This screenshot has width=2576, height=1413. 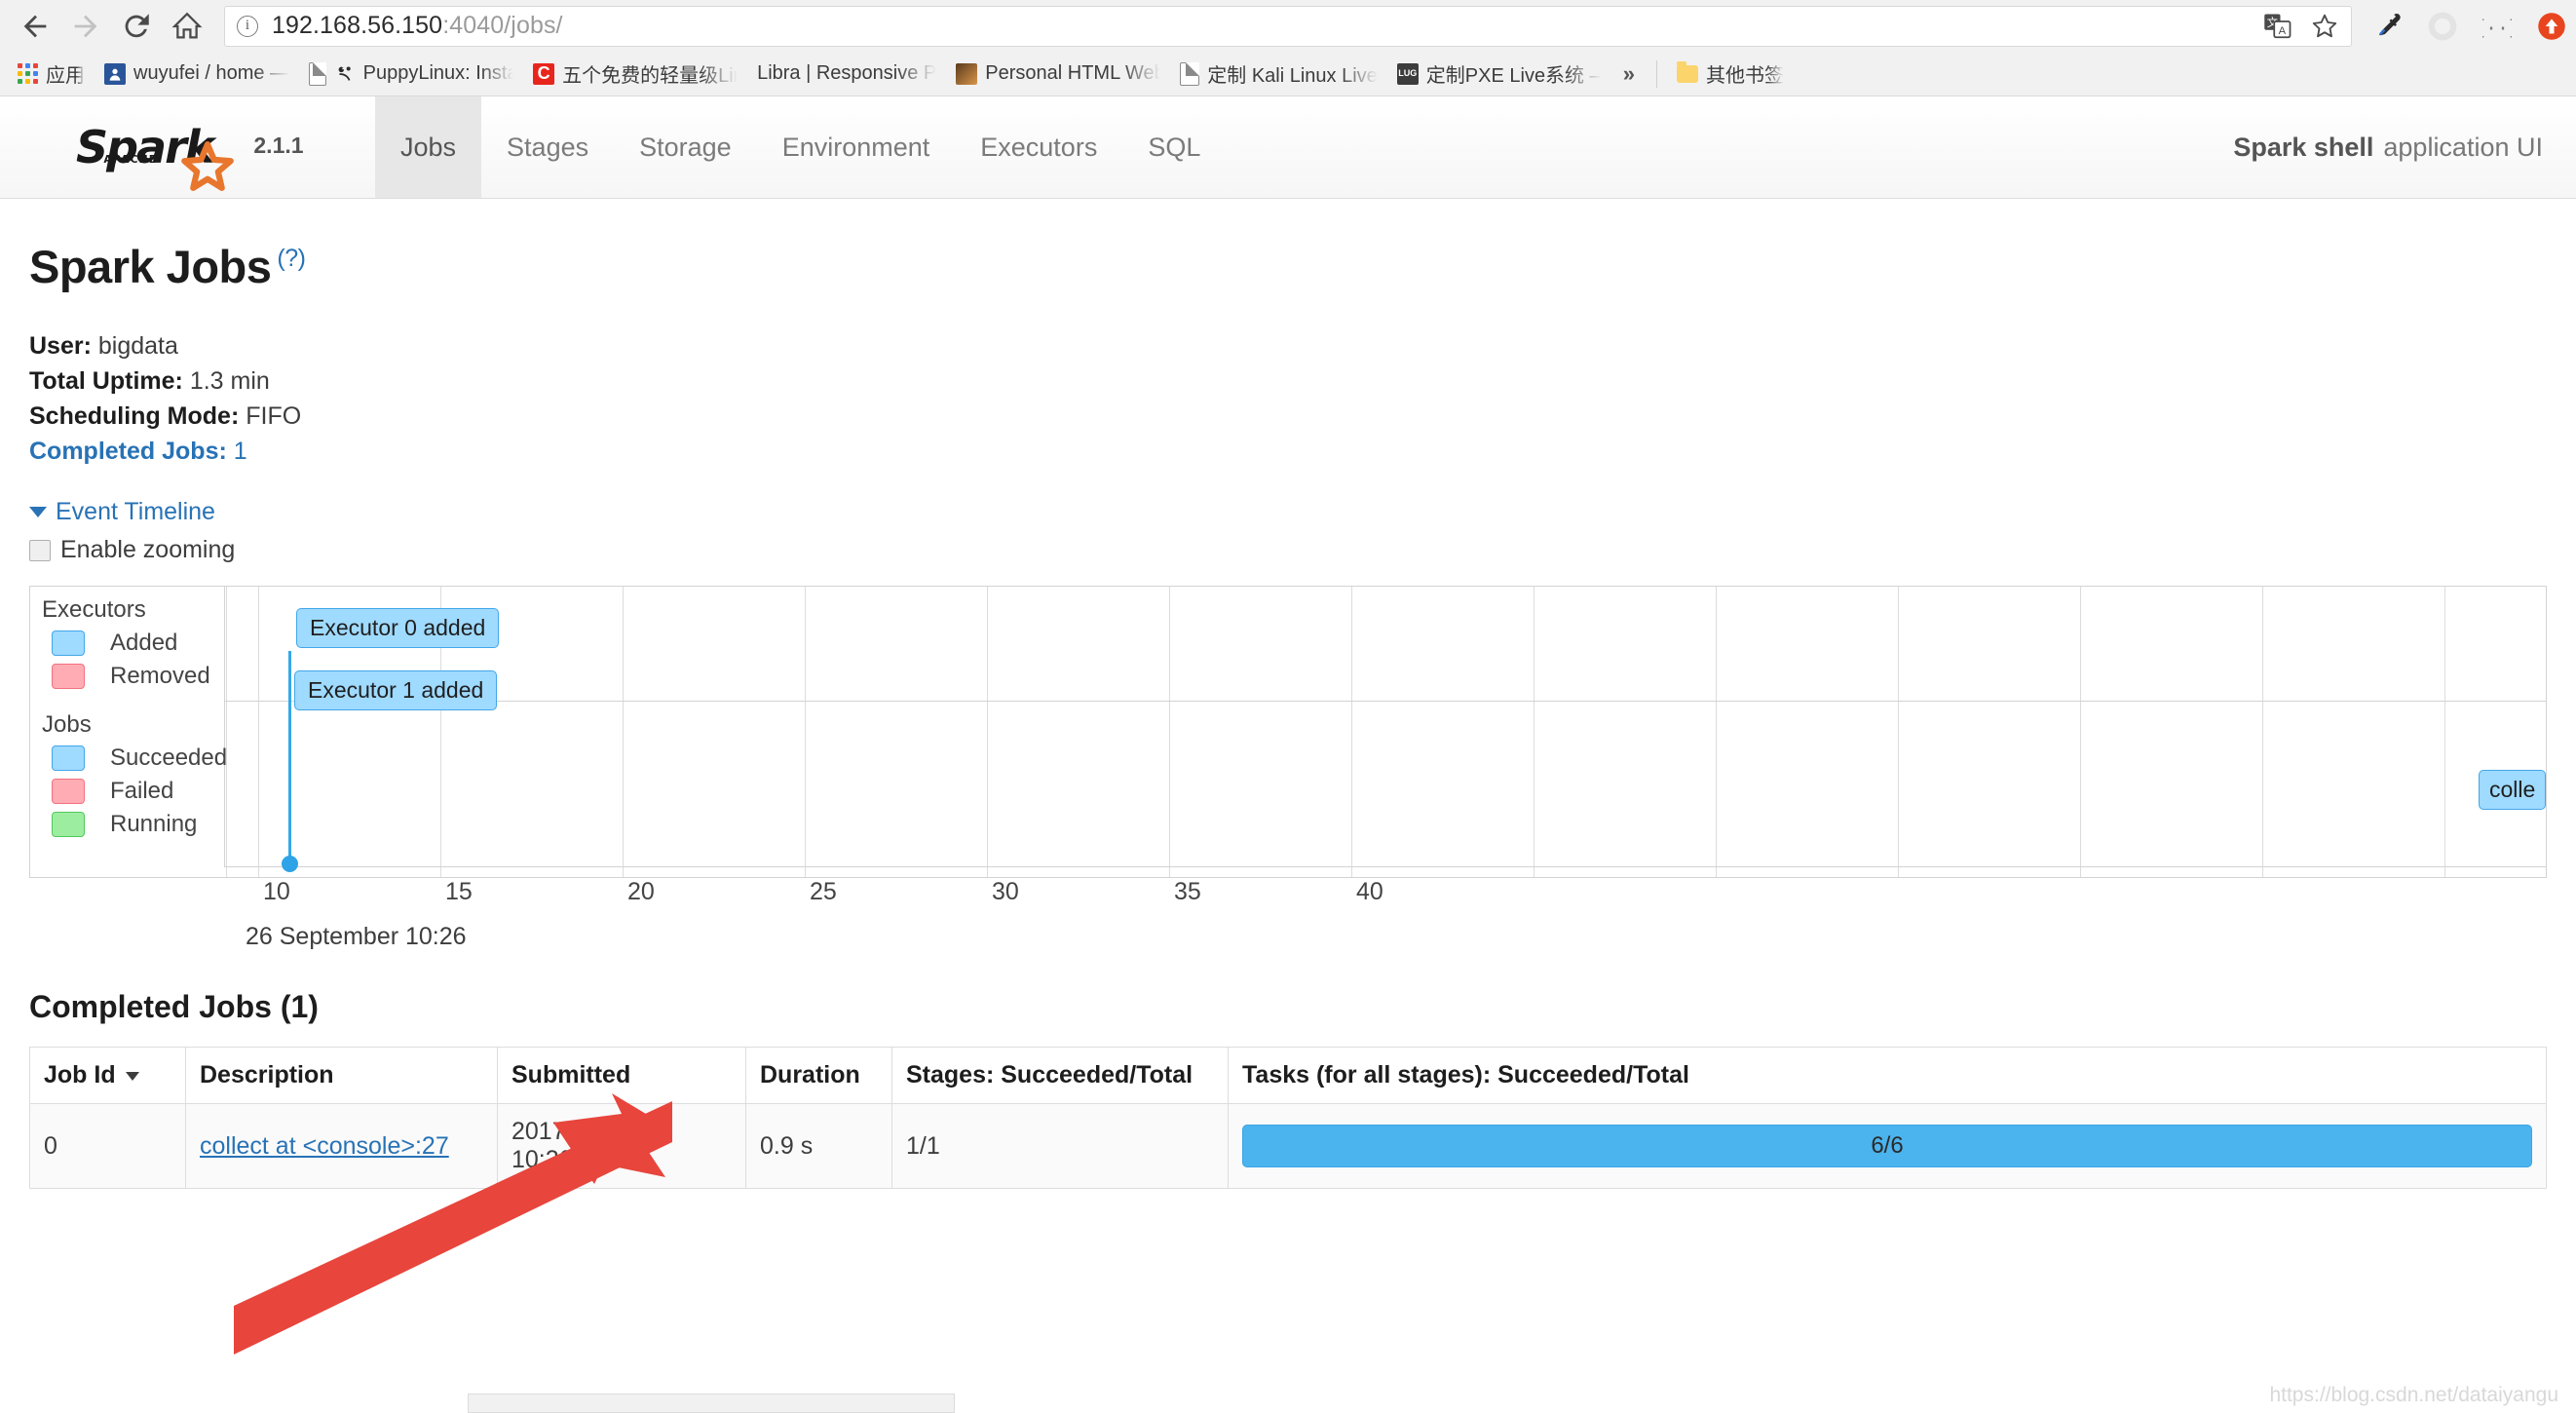 What do you see at coordinates (60, 346) in the screenshot?
I see `summary-user-label: User:` at bounding box center [60, 346].